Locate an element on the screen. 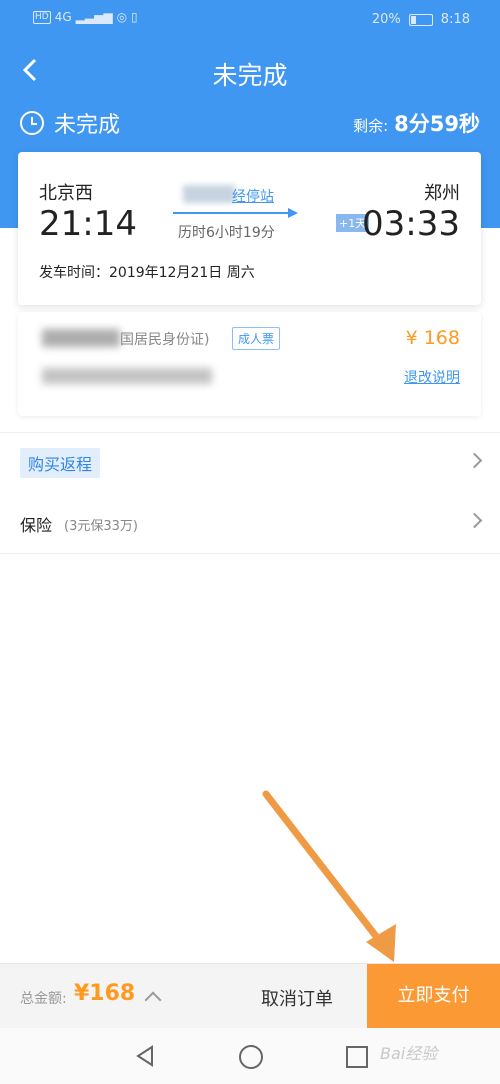 This screenshot has height=1084, width=500. clock-icon is located at coordinates (32, 123).